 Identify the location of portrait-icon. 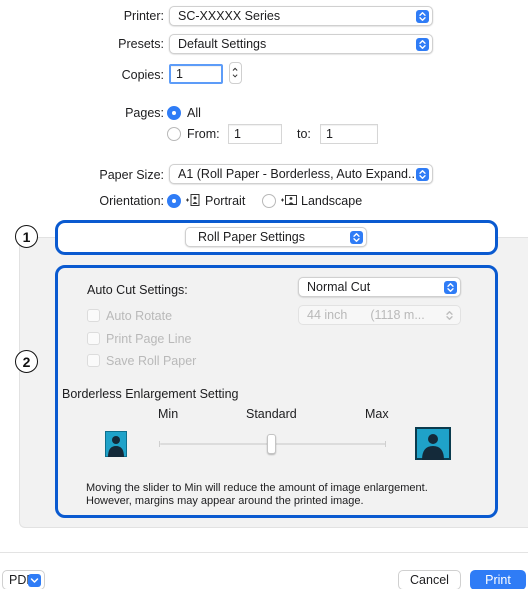
(193, 201).